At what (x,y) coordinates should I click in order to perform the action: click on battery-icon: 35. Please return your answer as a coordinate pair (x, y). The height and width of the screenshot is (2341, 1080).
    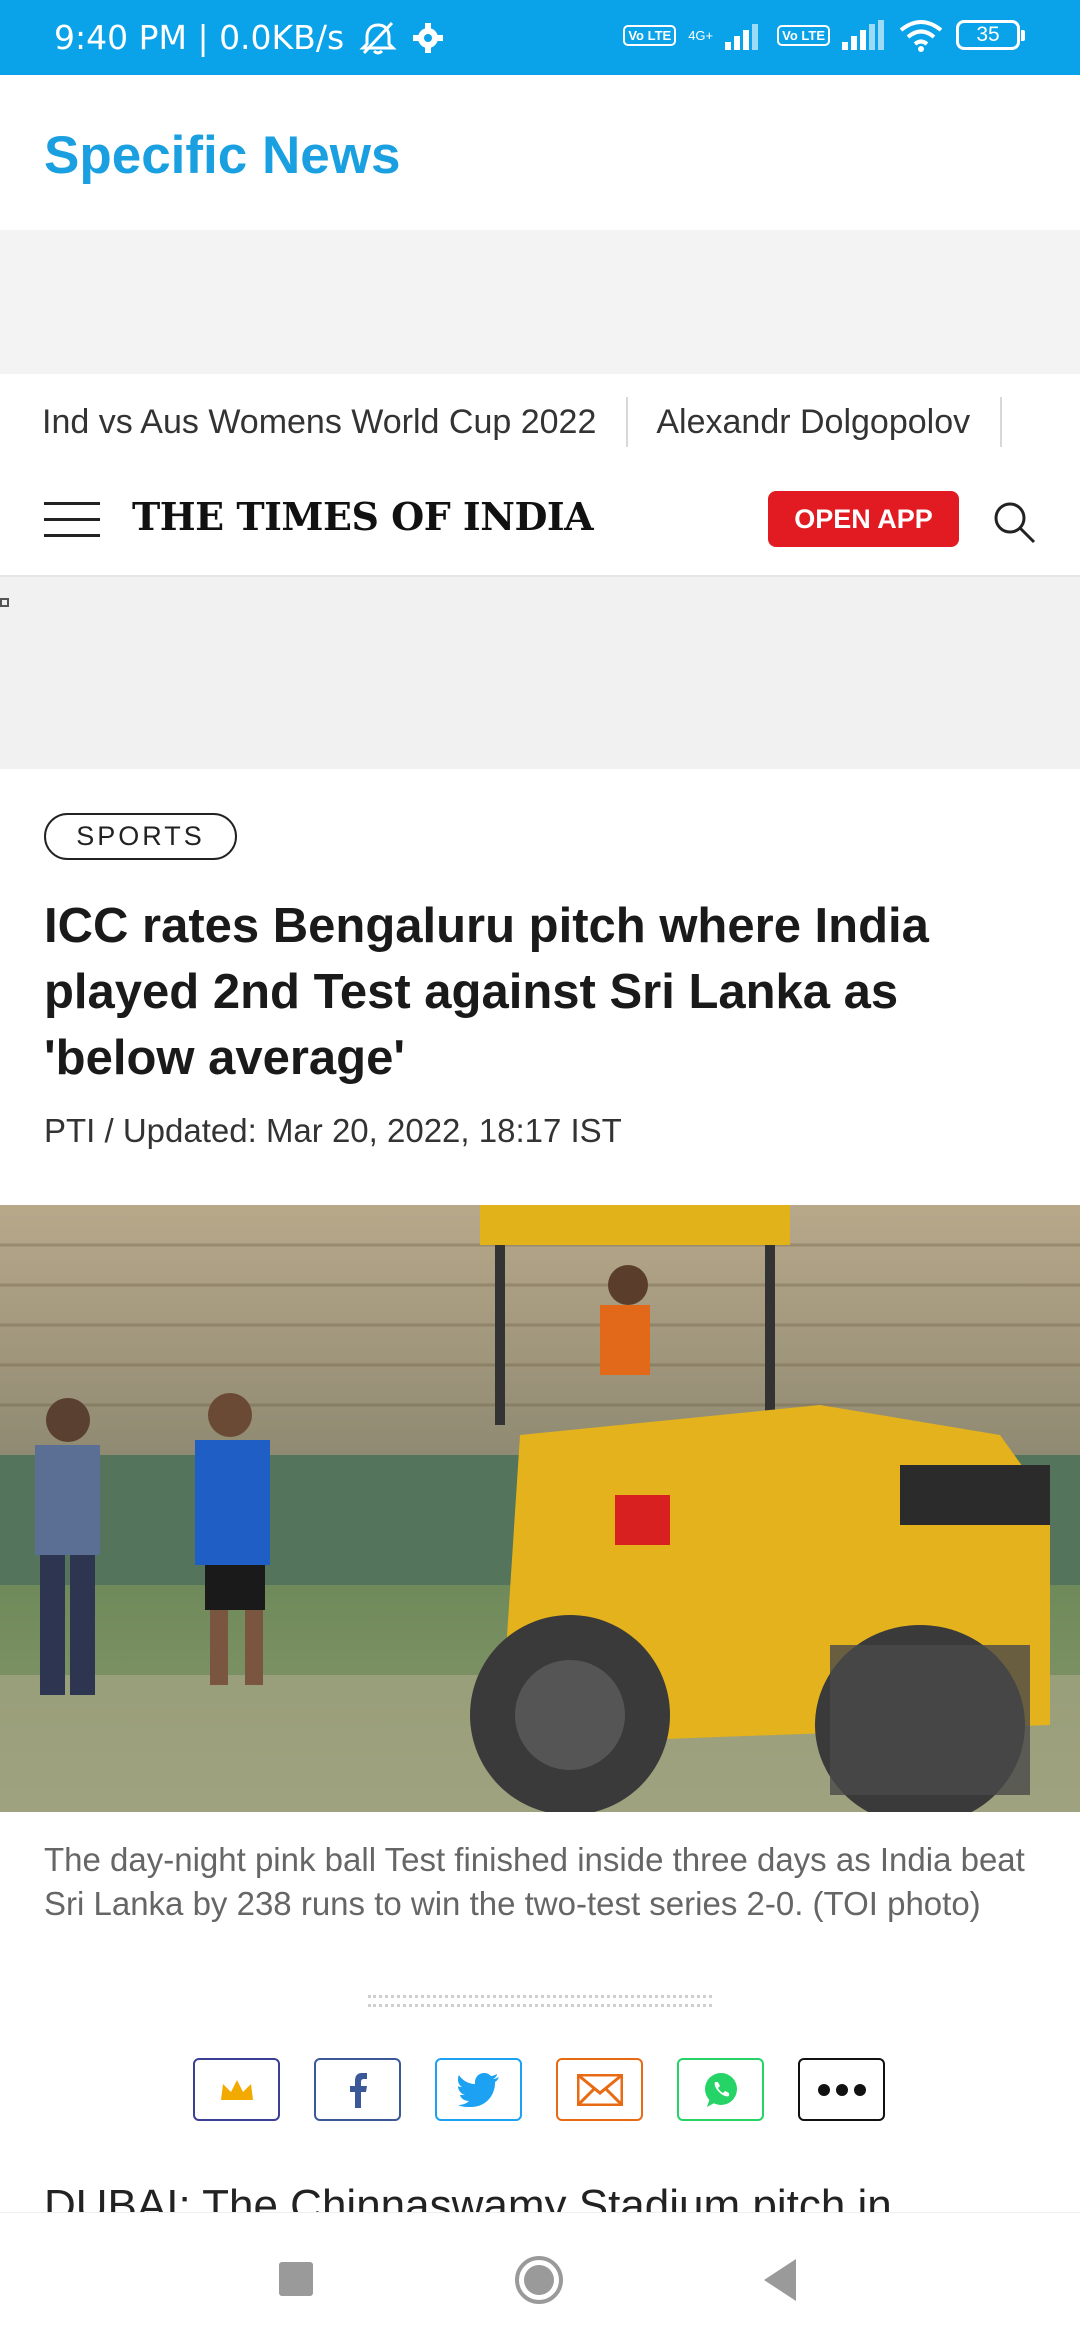
    Looking at the image, I should click on (990, 35).